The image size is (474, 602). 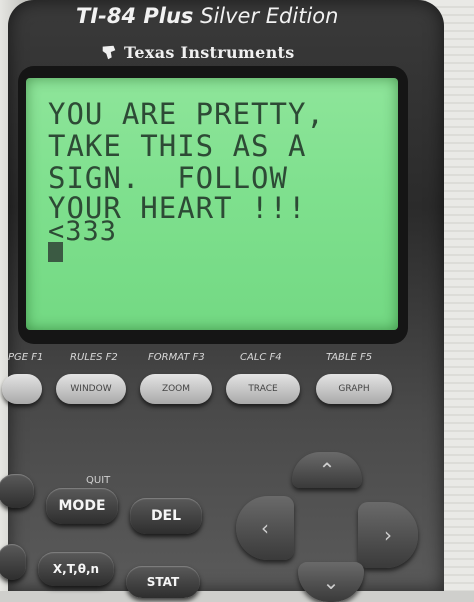 What do you see at coordinates (22, 389) in the screenshot?
I see `y-equals-key` at bounding box center [22, 389].